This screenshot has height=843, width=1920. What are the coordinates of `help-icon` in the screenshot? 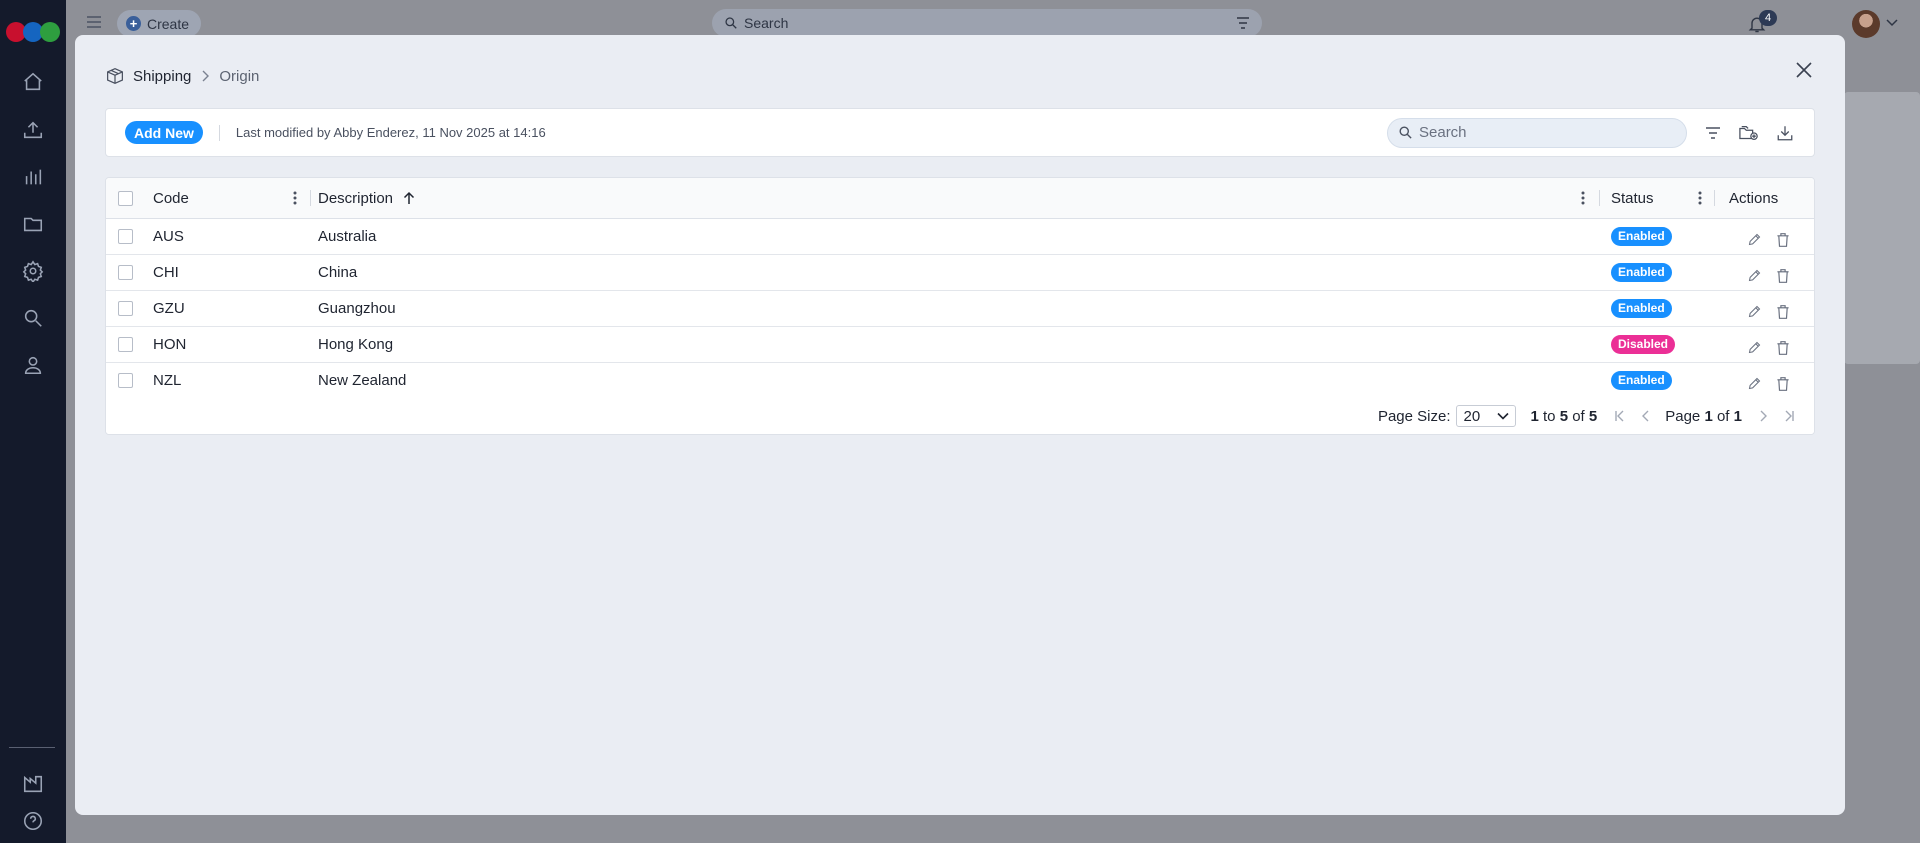 It's located at (33, 821).